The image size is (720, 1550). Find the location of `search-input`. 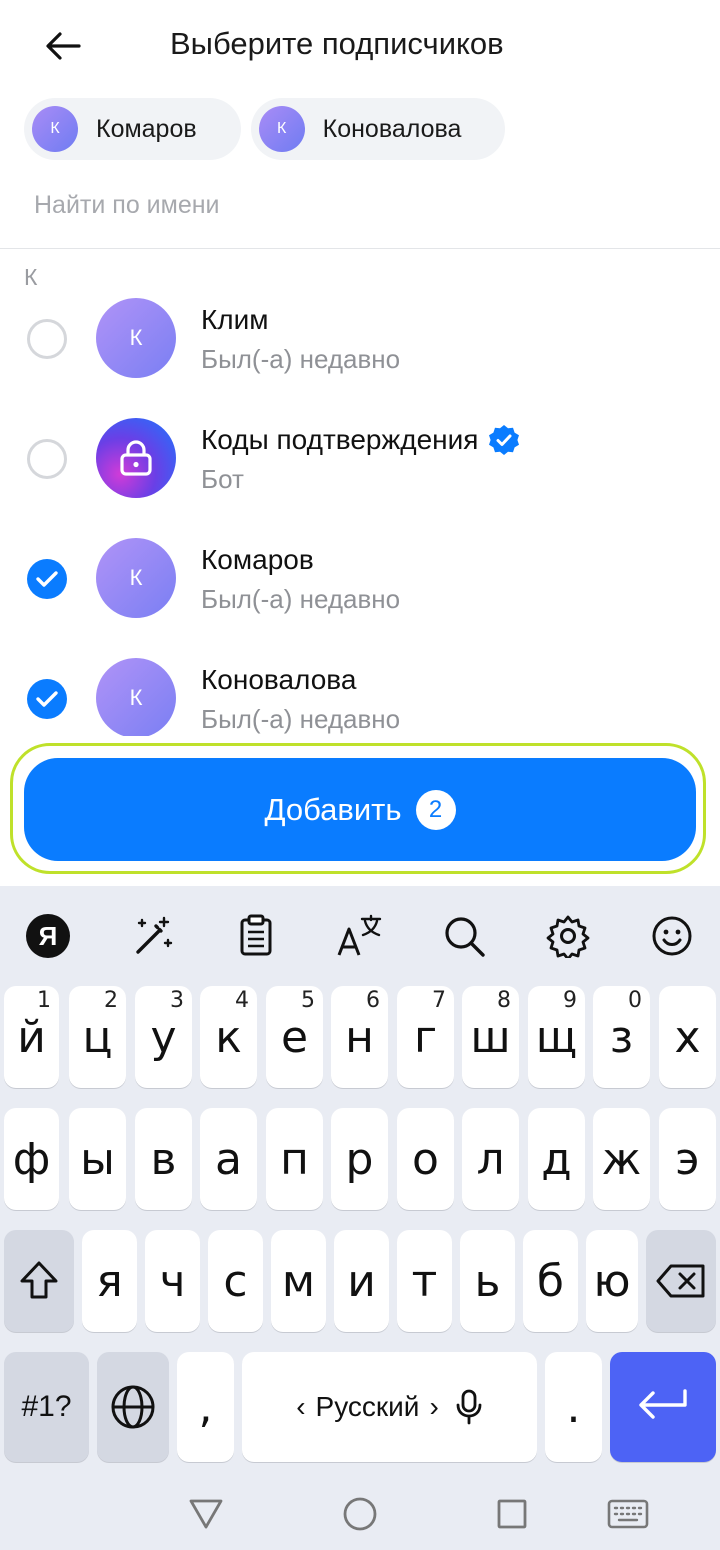

search-input is located at coordinates (359, 205).